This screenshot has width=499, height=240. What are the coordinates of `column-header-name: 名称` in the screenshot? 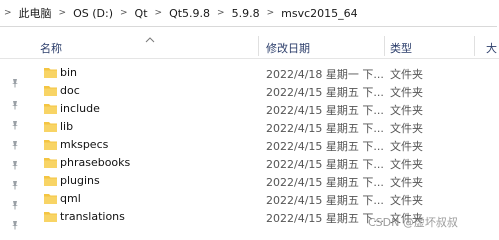 It's located at (51, 48).